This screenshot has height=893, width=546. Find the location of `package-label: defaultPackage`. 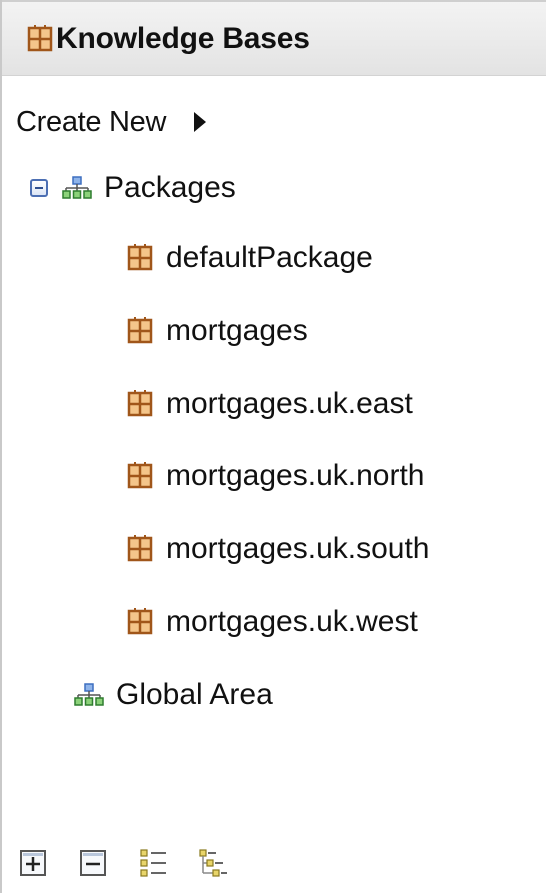

package-label: defaultPackage is located at coordinates (269, 257).